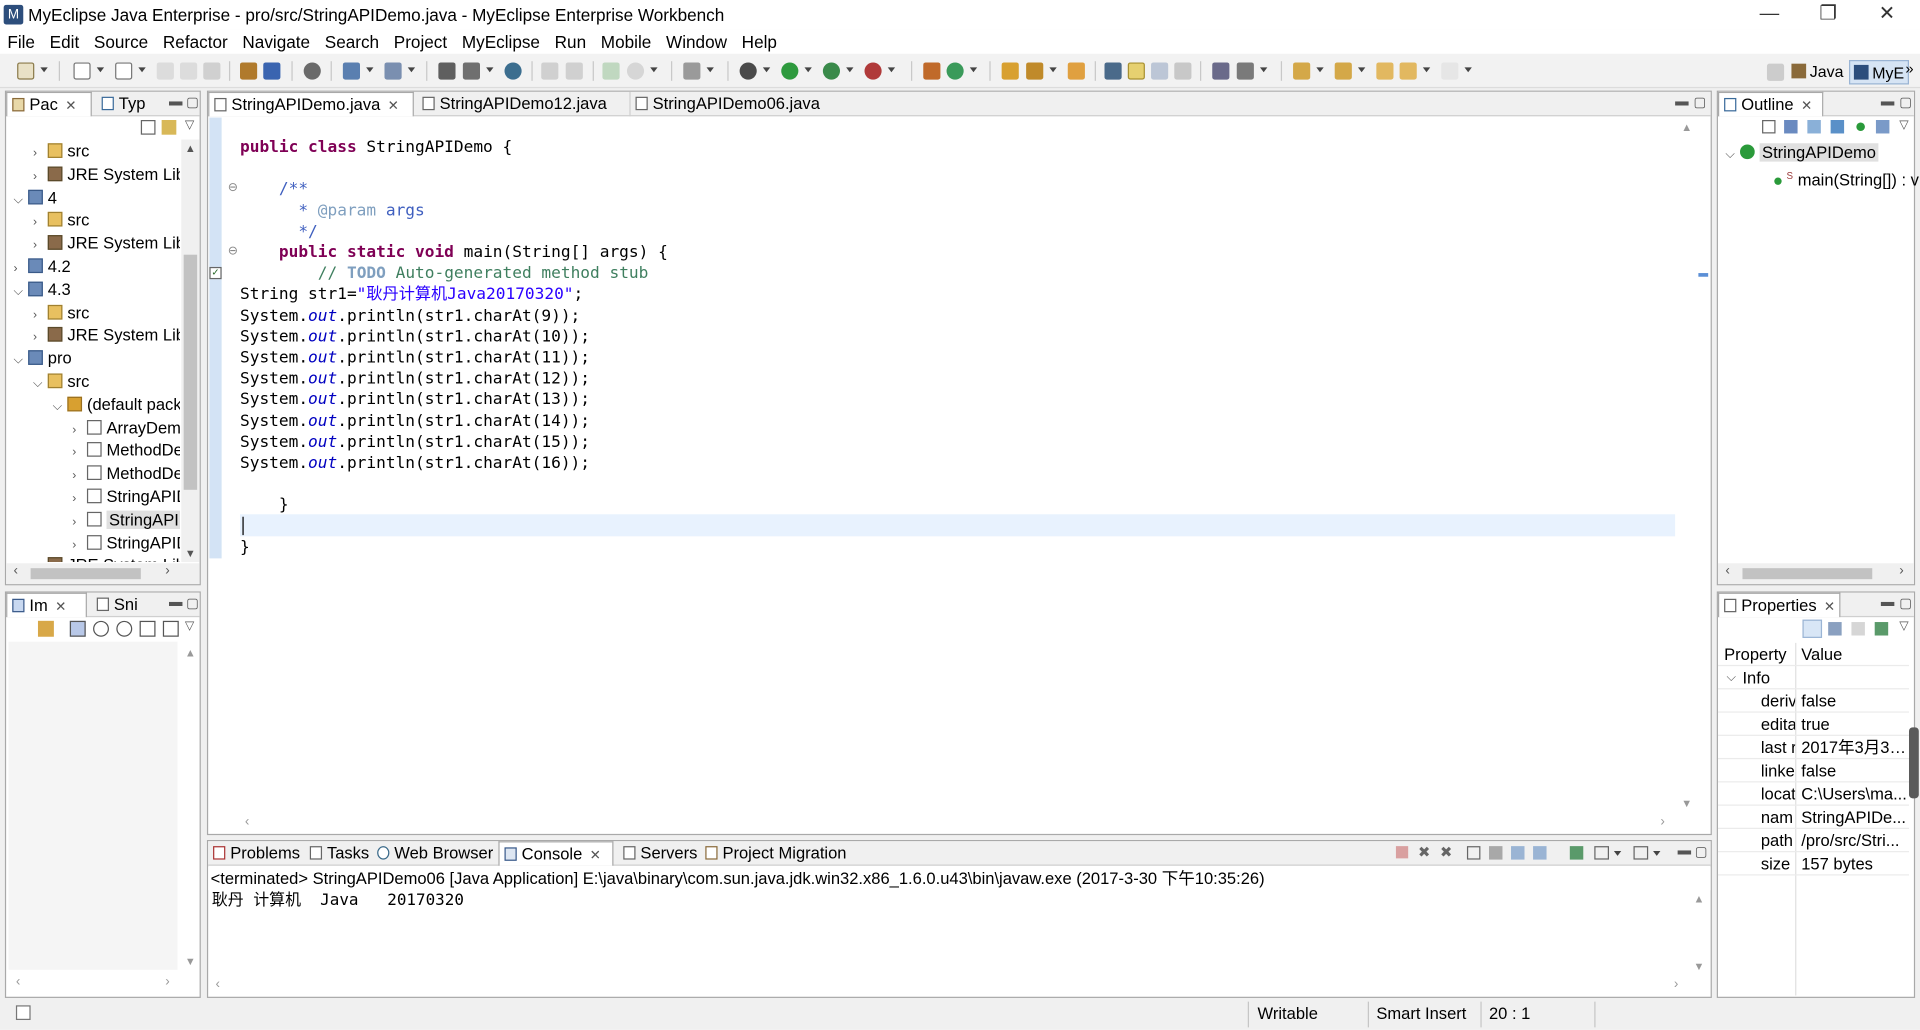 The height and width of the screenshot is (1030, 1920). Describe the element at coordinates (611, 71) in the screenshot. I see `new-web-project-icon` at that location.